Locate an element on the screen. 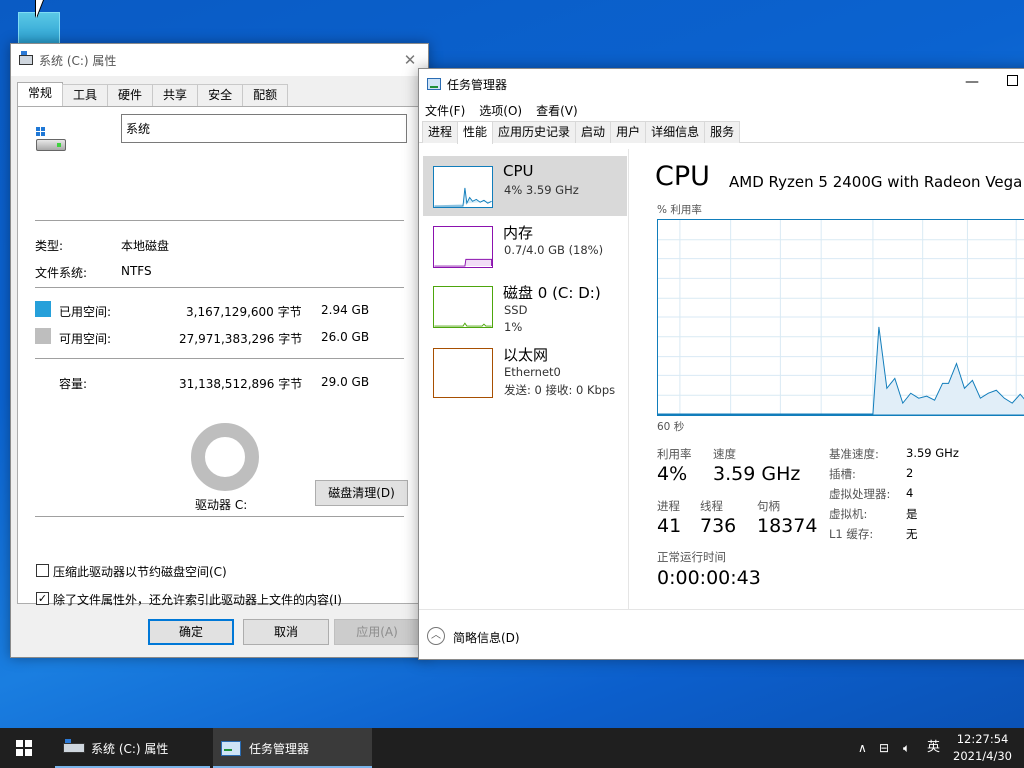 Image resolution: width=1024 pixels, height=768 pixels. network-icon: ⊟ is located at coordinates (884, 748).